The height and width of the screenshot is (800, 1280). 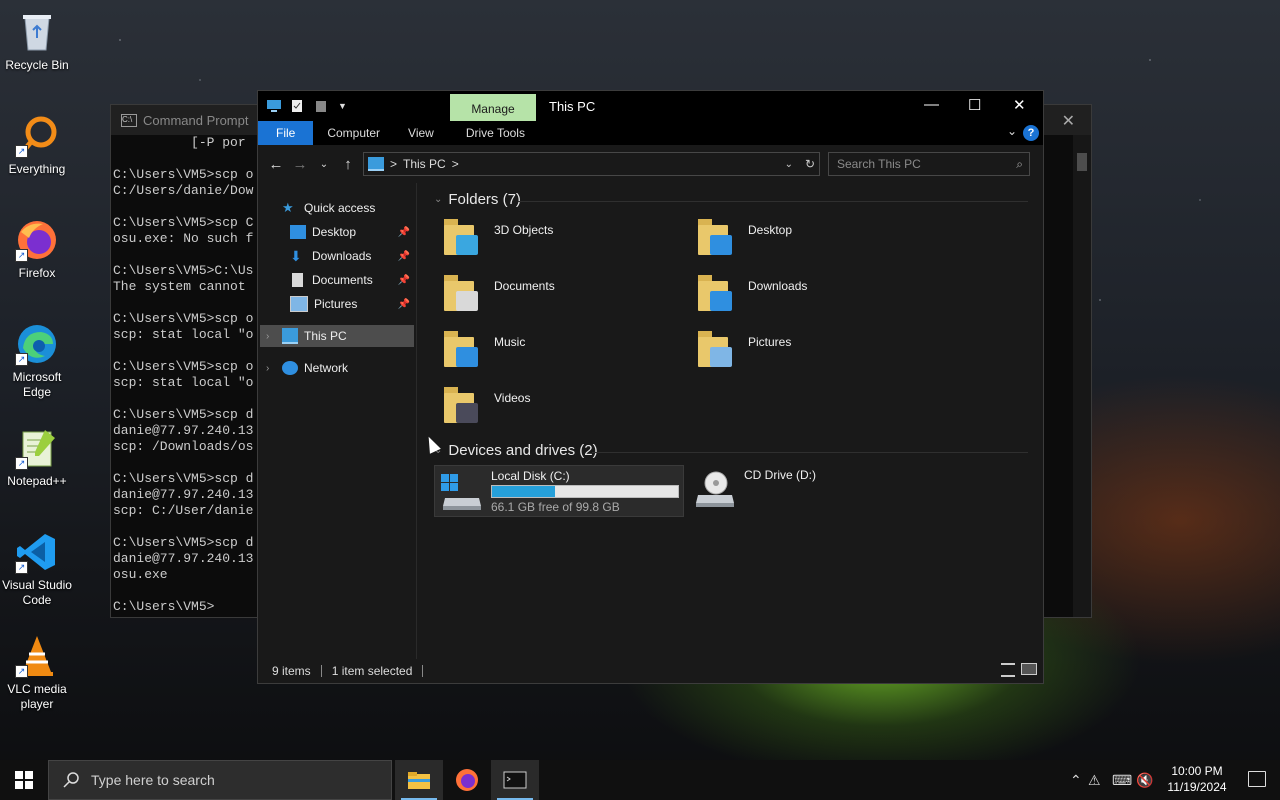 What do you see at coordinates (817, 351) in the screenshot?
I see `folder-item: Pictures` at bounding box center [817, 351].